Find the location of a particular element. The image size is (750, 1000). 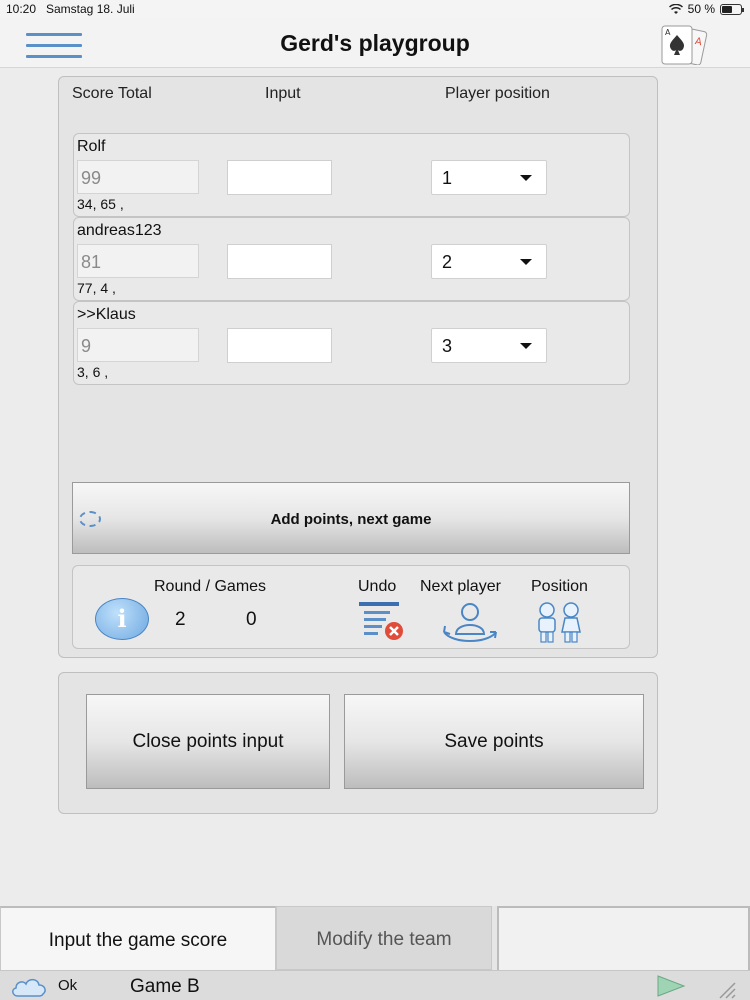

add-points-button: Add points, next game is located at coordinates (351, 518).